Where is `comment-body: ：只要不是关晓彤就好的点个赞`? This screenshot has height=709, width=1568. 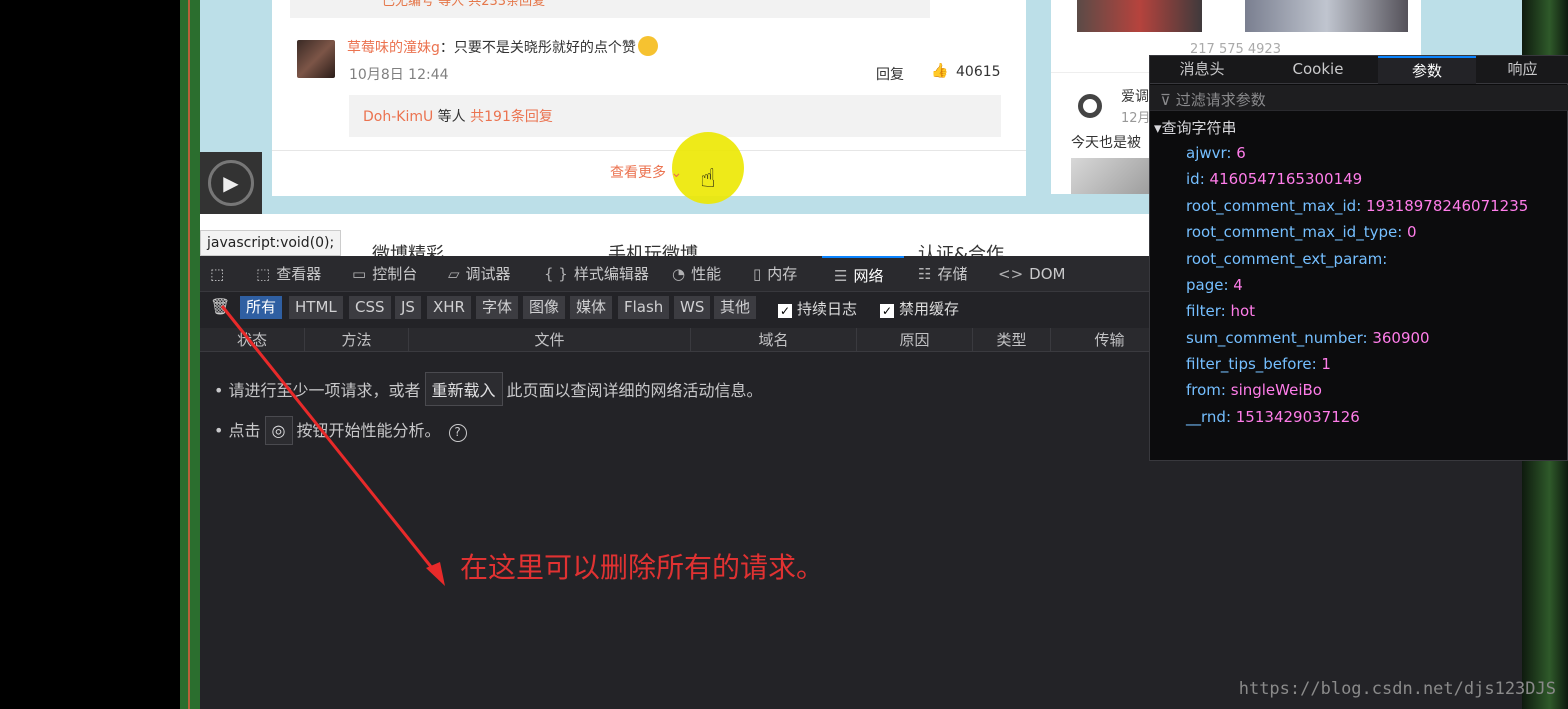
comment-body: ：只要不是关晓彤就好的点个赞 is located at coordinates (537, 48).